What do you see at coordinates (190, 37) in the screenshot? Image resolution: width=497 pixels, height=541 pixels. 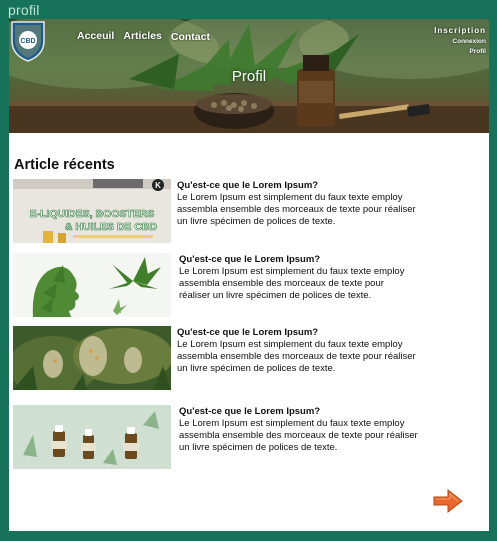 I see `nav-contact: Contact` at bounding box center [190, 37].